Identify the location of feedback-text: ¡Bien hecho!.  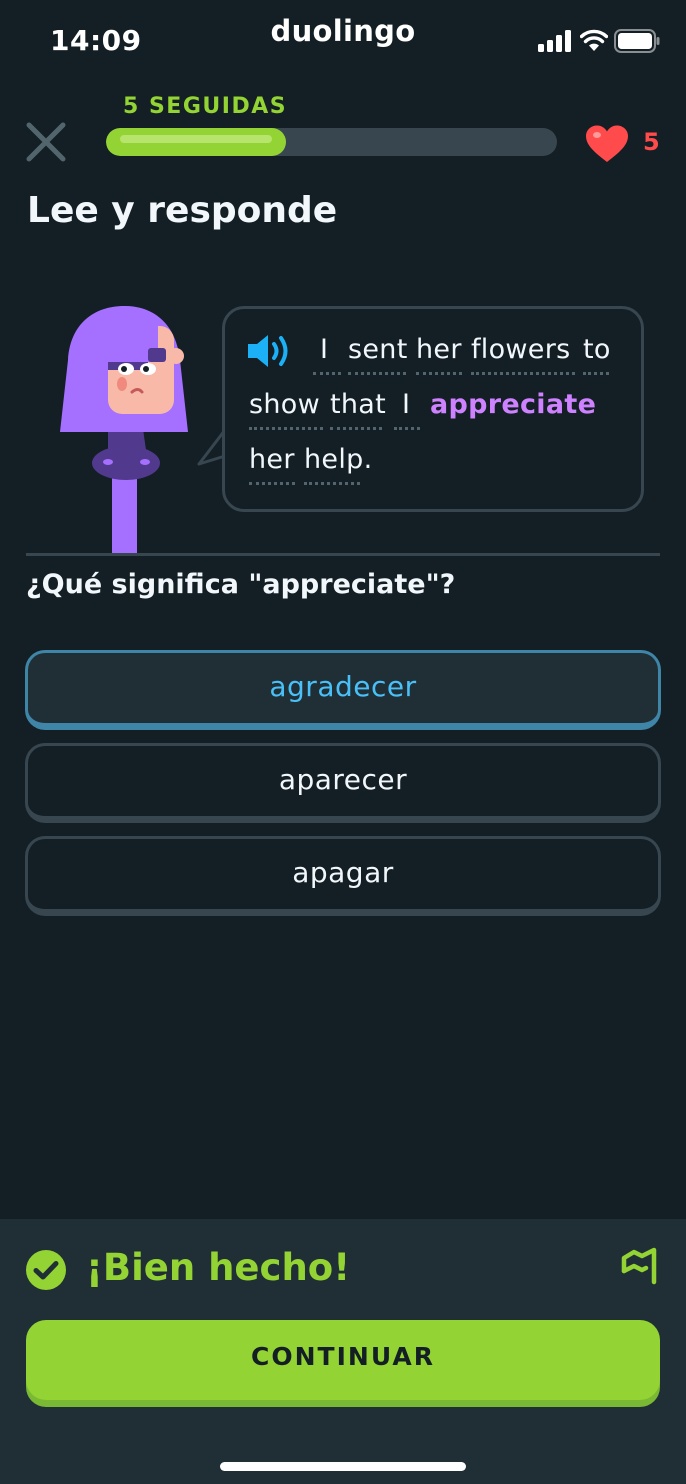
(218, 1267).